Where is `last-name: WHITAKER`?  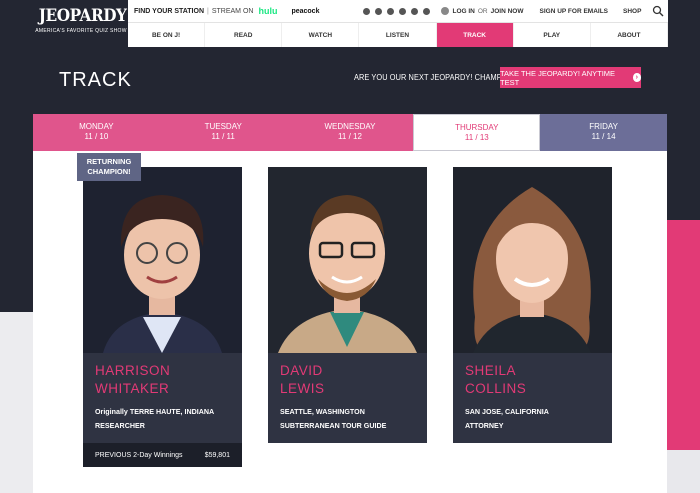
last-name: WHITAKER is located at coordinates (132, 388).